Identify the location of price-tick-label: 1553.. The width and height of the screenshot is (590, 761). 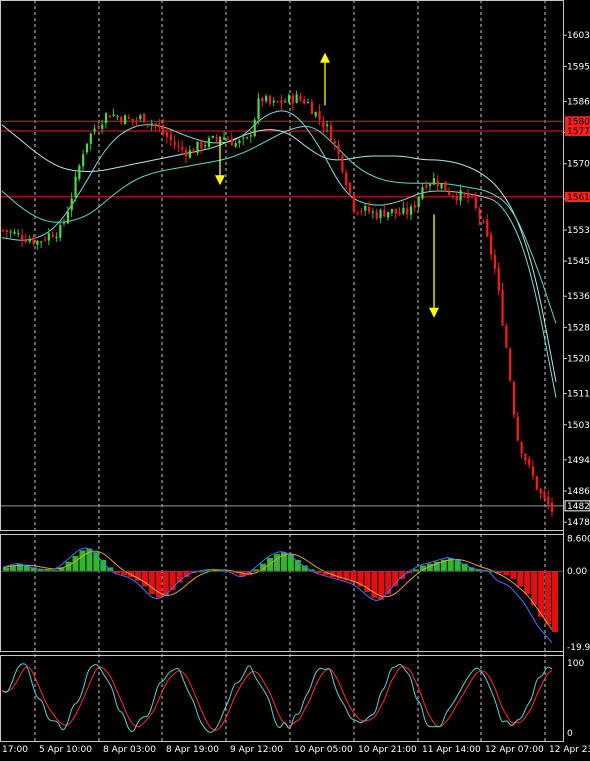
(578, 231).